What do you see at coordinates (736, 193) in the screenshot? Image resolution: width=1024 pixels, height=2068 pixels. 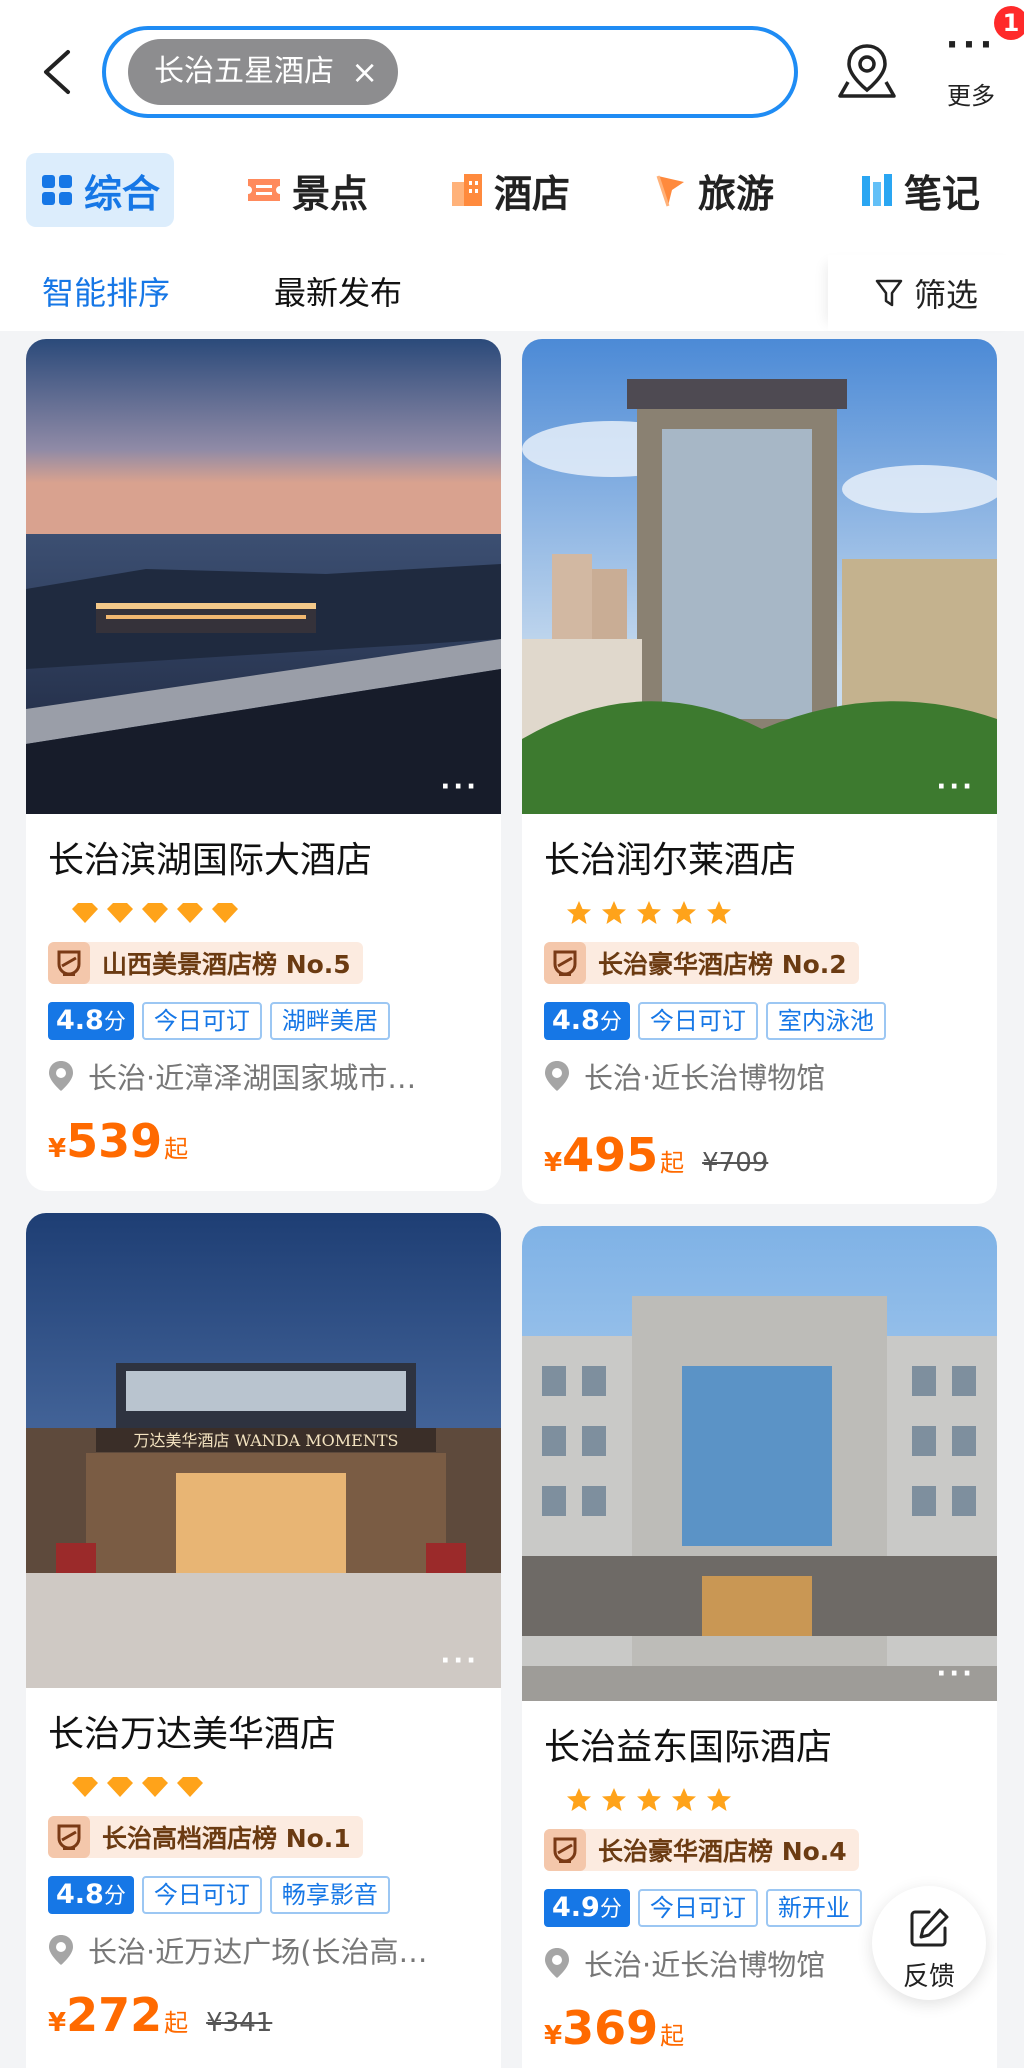 I see `tab-label: 旅游` at bounding box center [736, 193].